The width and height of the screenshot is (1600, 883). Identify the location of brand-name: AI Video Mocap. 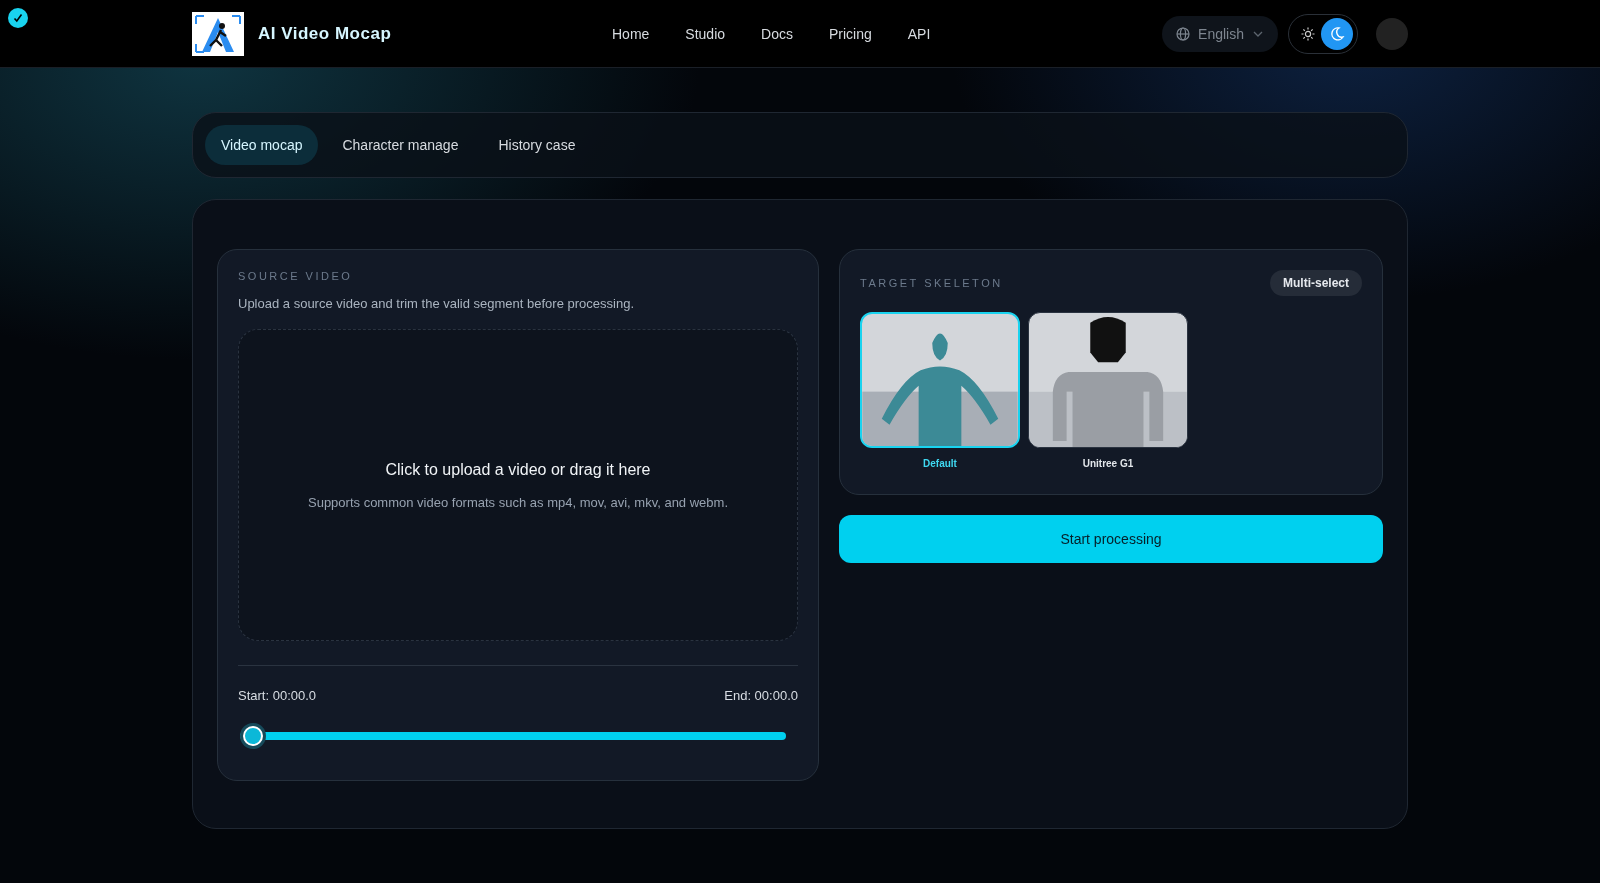
(325, 33).